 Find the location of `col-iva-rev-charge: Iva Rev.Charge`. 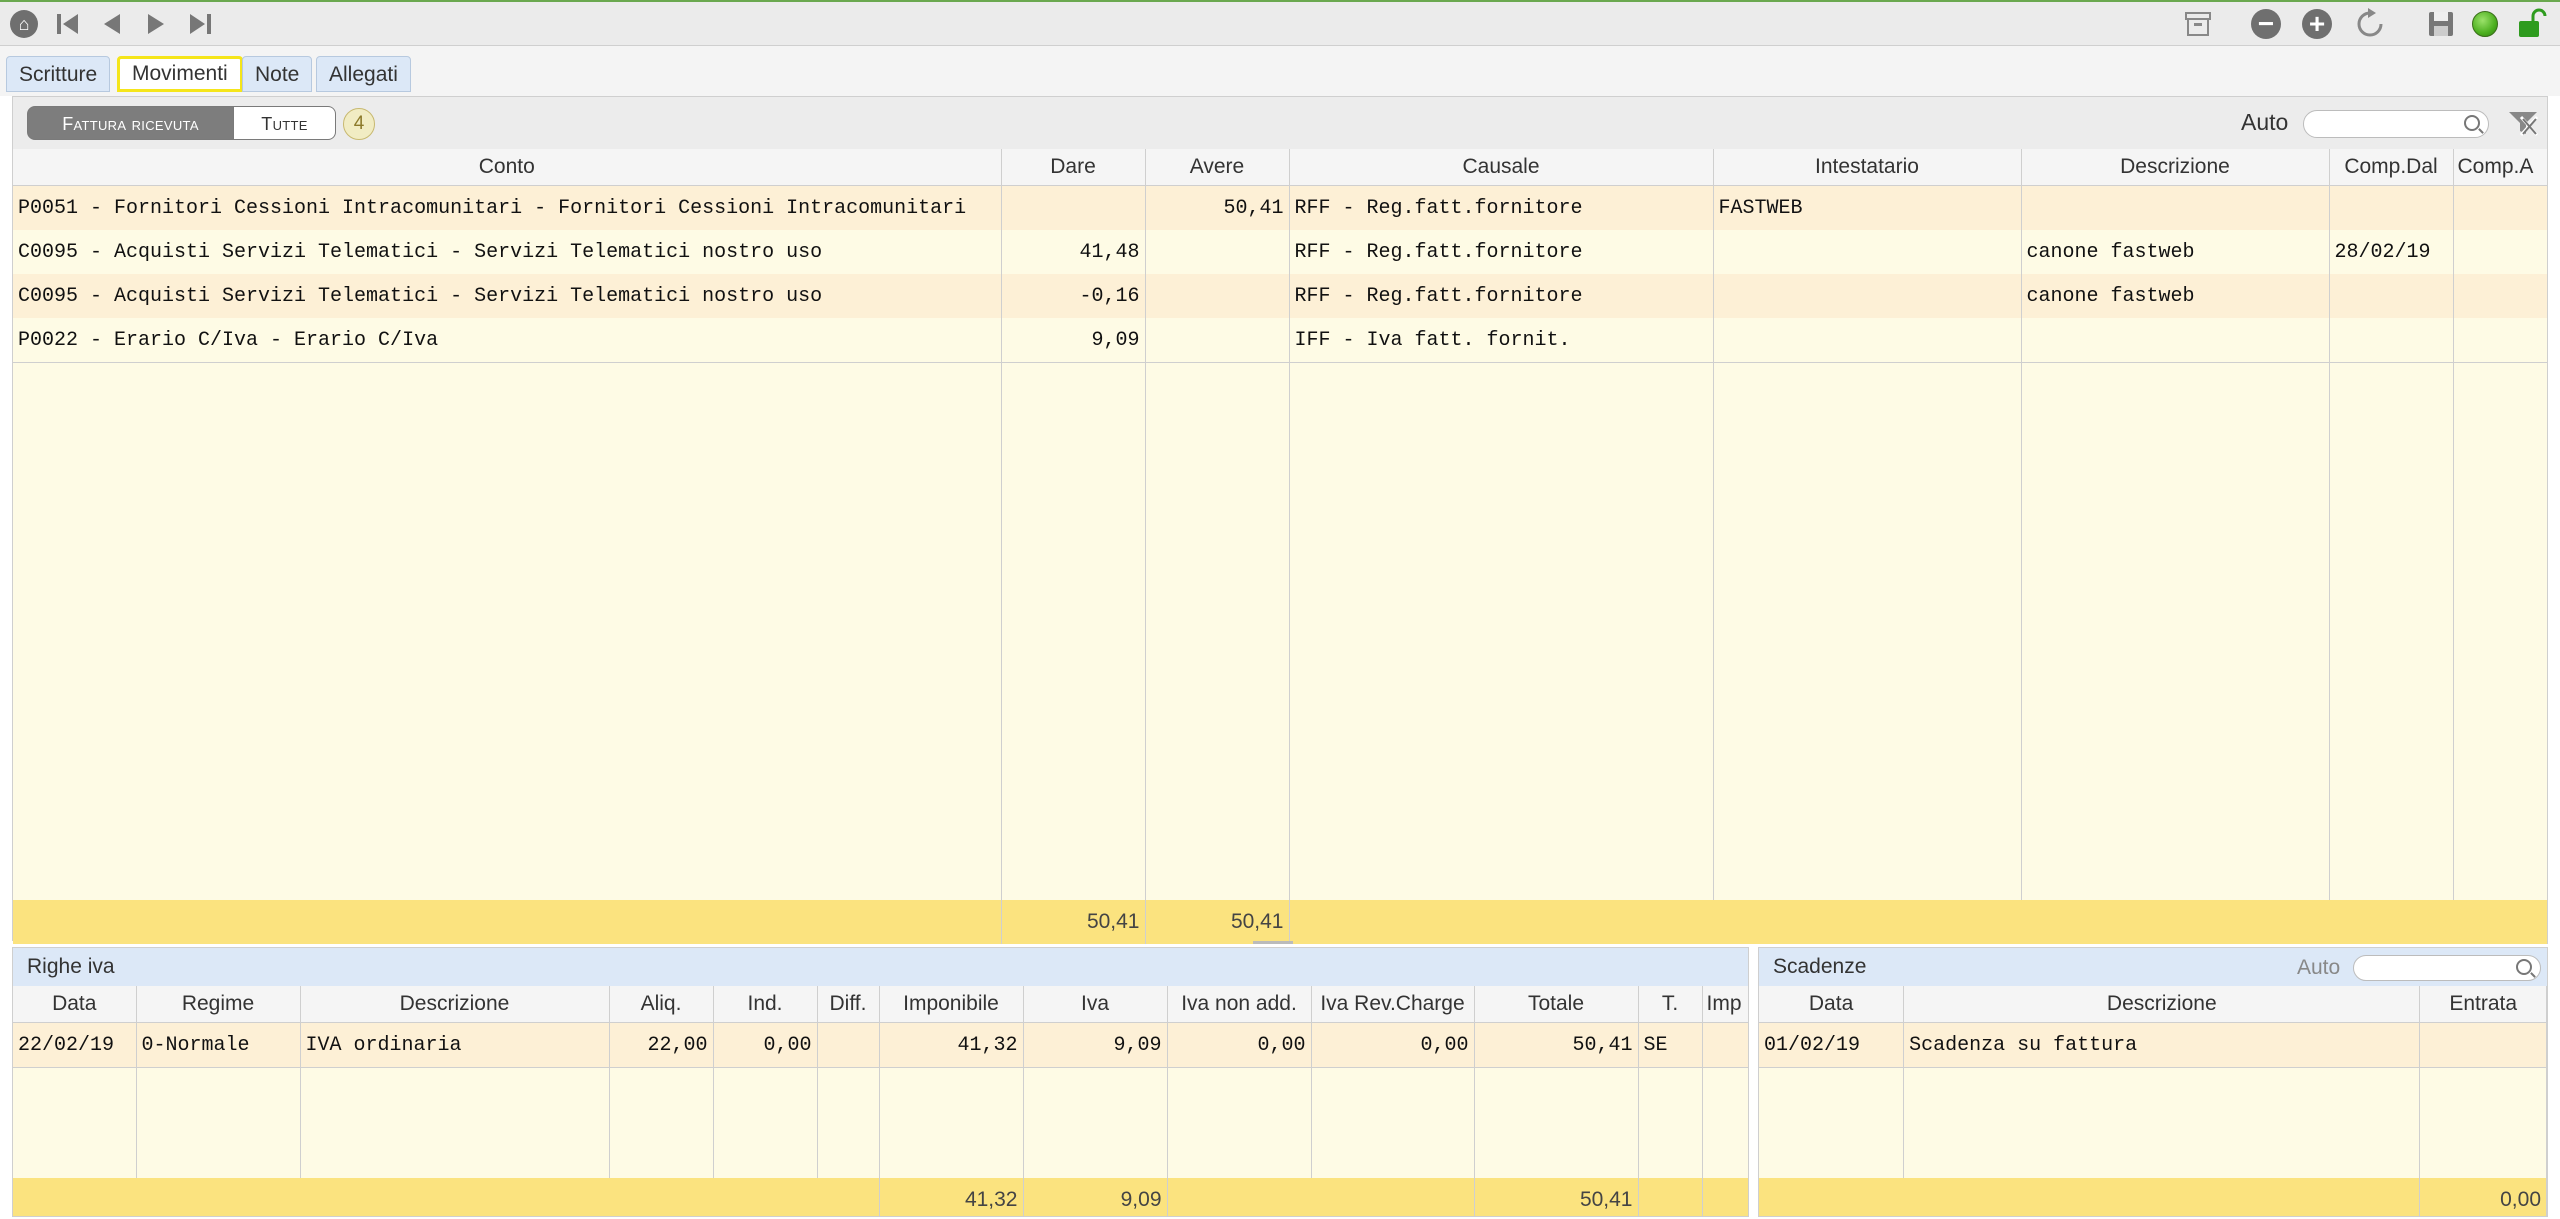

col-iva-rev-charge: Iva Rev.Charge is located at coordinates (1393, 1004).